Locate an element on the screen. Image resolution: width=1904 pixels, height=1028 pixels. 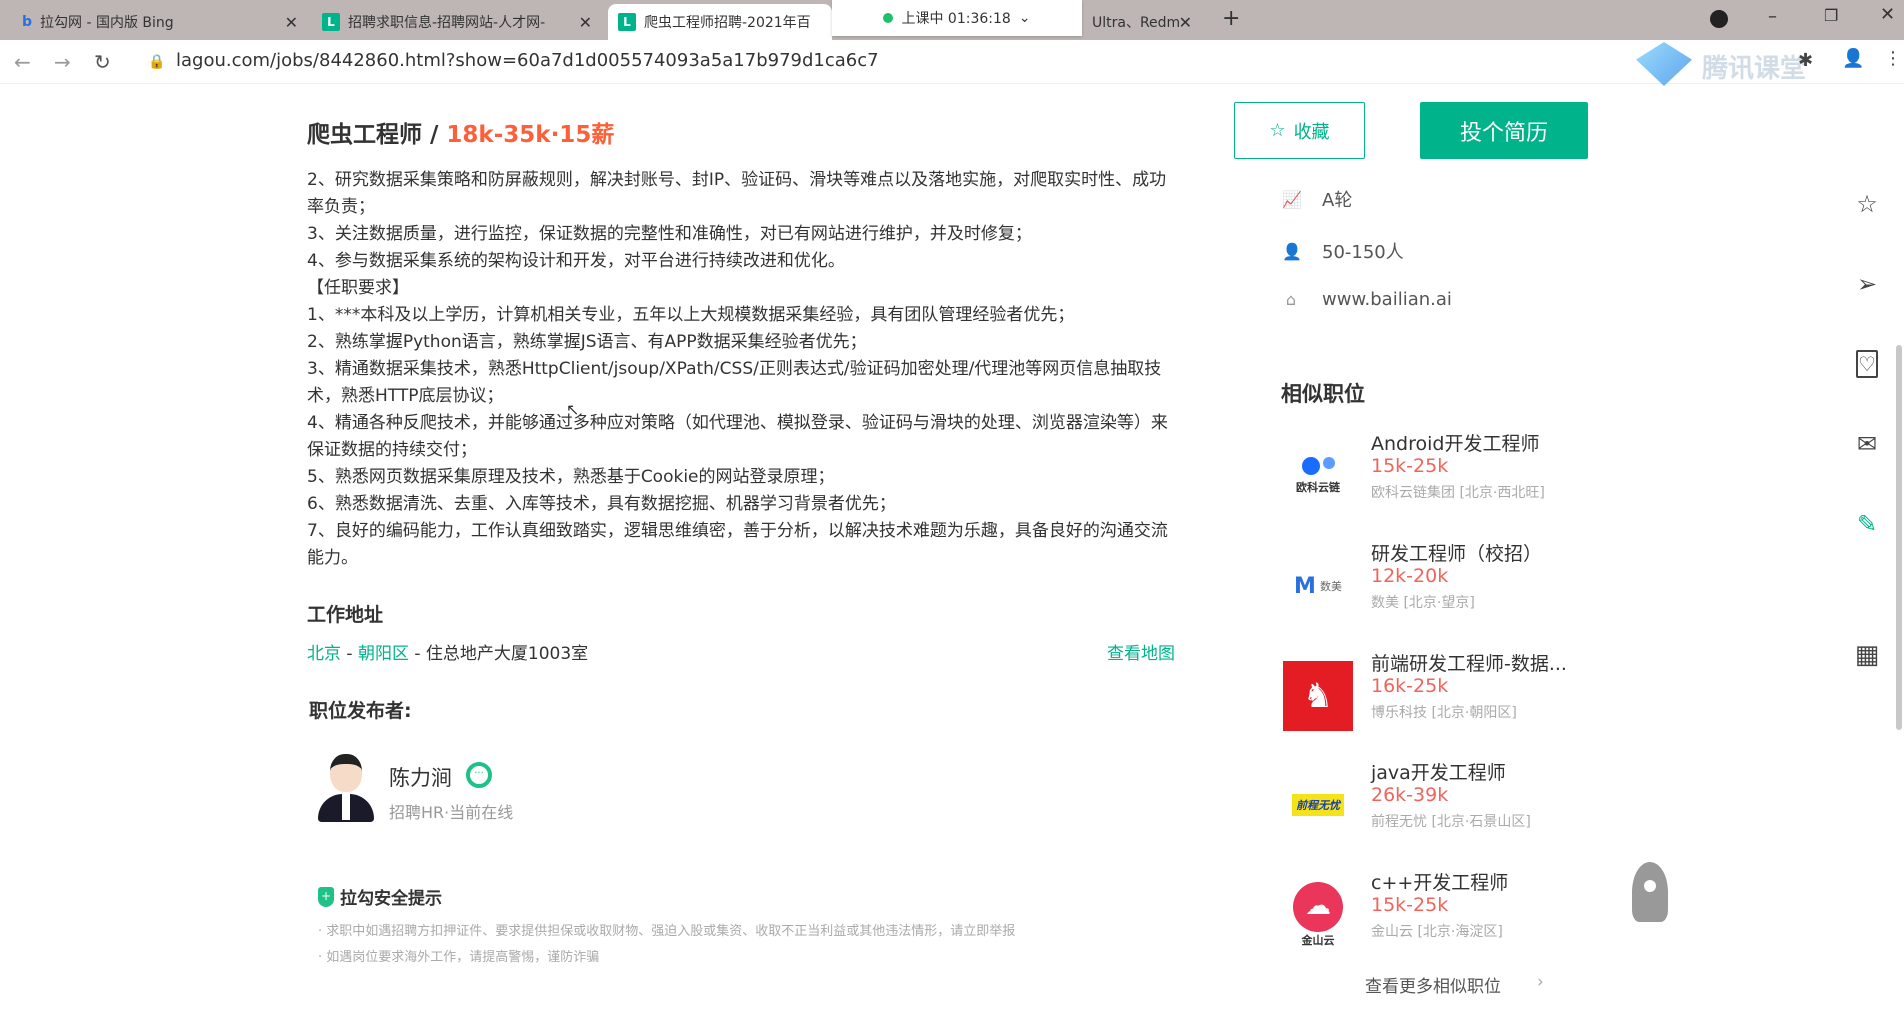
similar-job-item: M 数美 研发工程师（校招） 12k-20k 数美 [北京·望京] is located at coordinates (1448, 588).